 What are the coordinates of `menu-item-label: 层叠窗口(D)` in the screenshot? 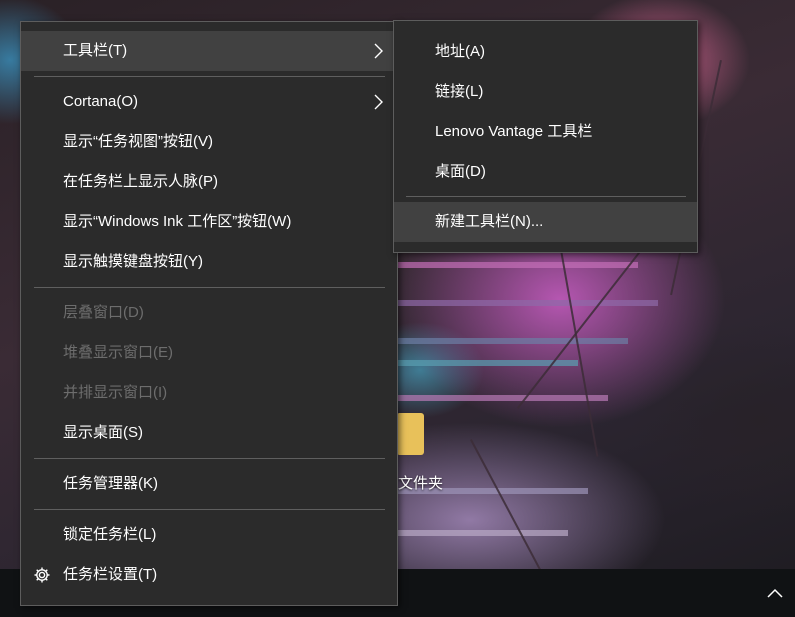 It's located at (103, 312).